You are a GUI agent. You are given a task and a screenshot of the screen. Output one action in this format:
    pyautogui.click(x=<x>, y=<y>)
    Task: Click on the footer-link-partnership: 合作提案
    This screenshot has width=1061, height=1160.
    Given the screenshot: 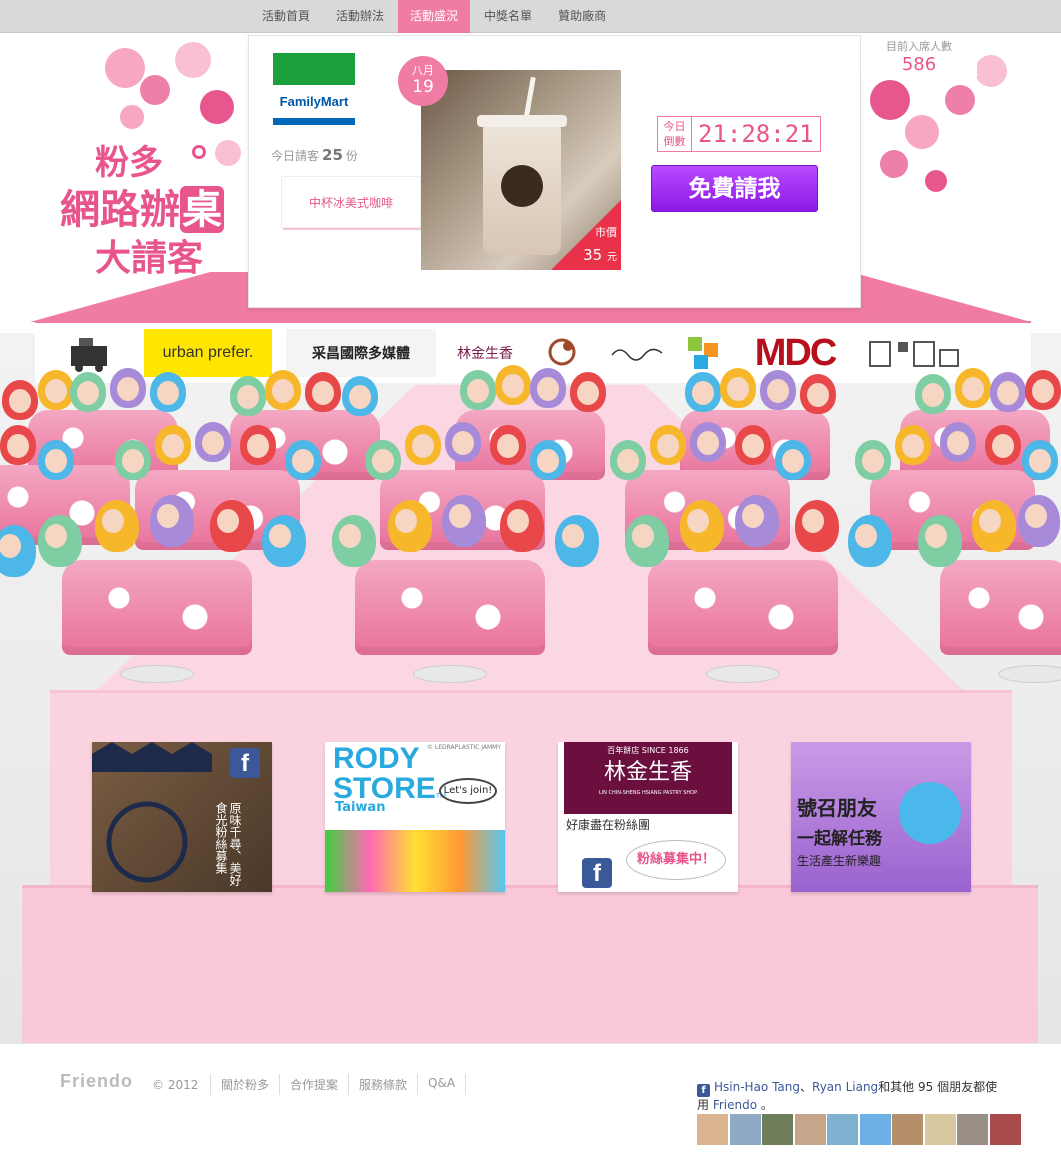 What is the action you would take?
    pyautogui.click(x=313, y=1084)
    